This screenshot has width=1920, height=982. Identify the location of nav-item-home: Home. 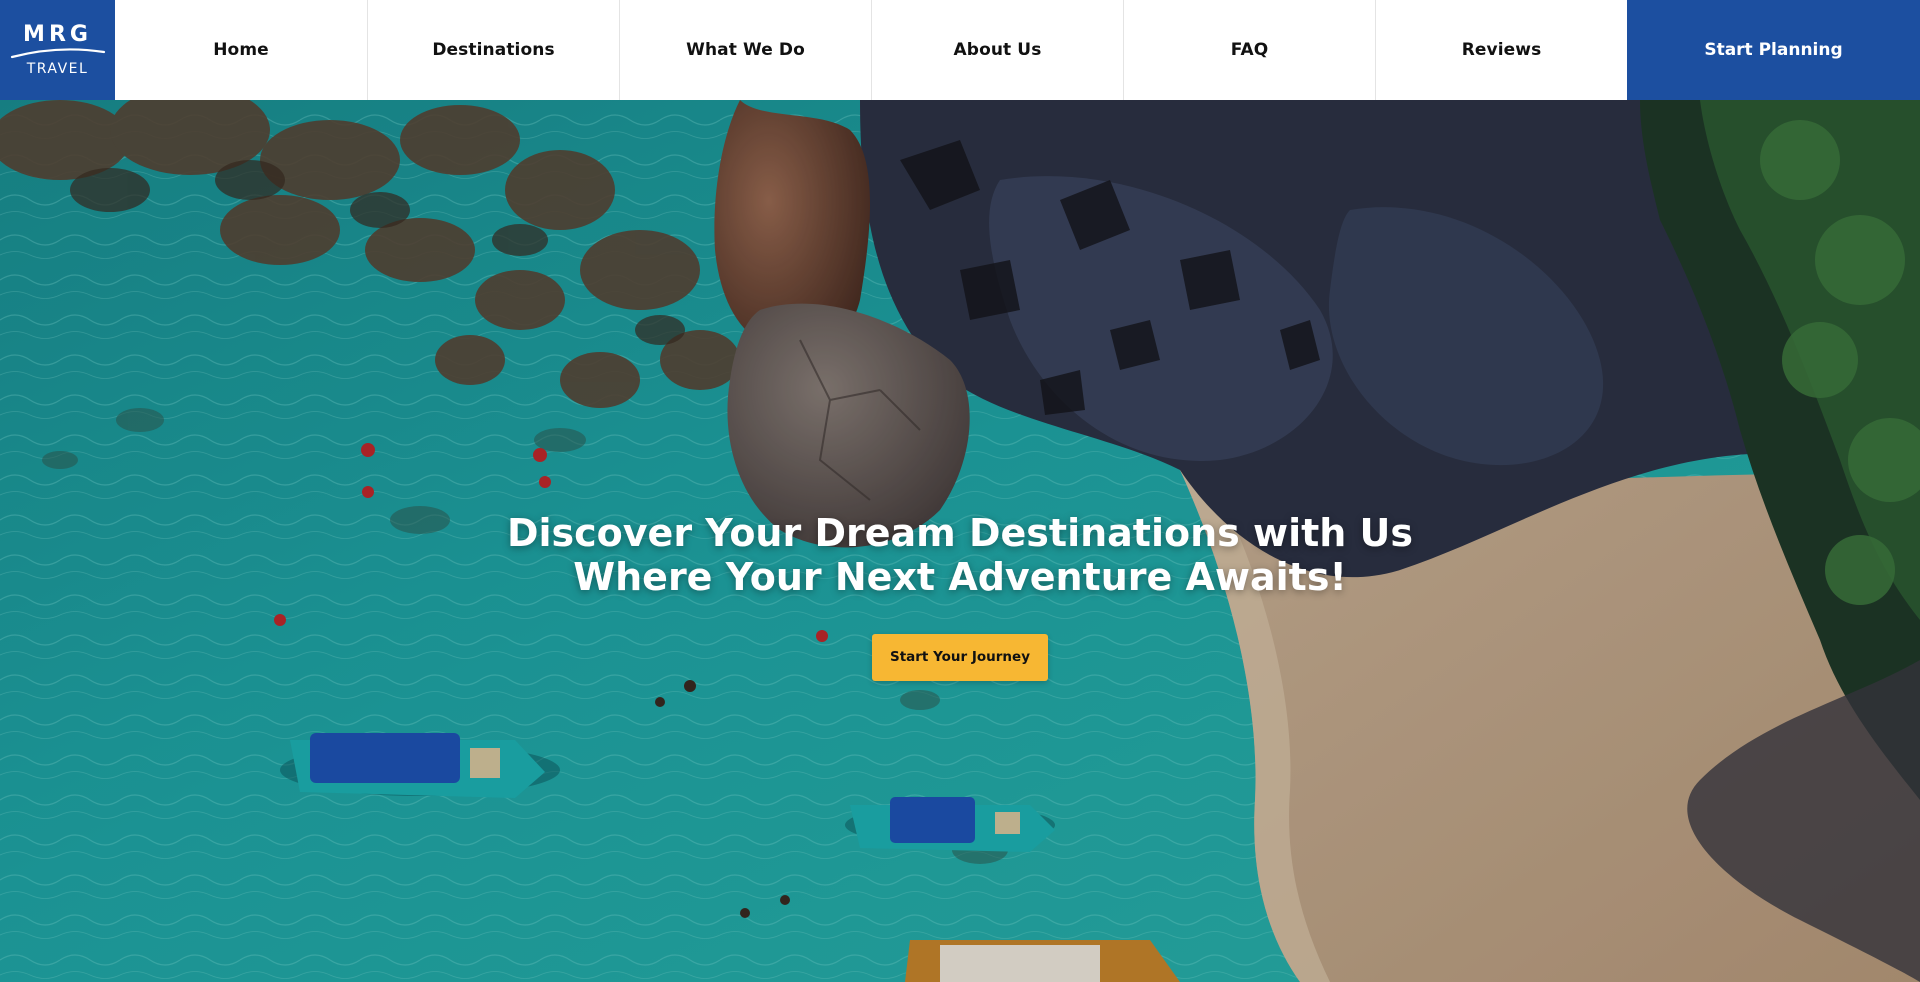
(241, 50).